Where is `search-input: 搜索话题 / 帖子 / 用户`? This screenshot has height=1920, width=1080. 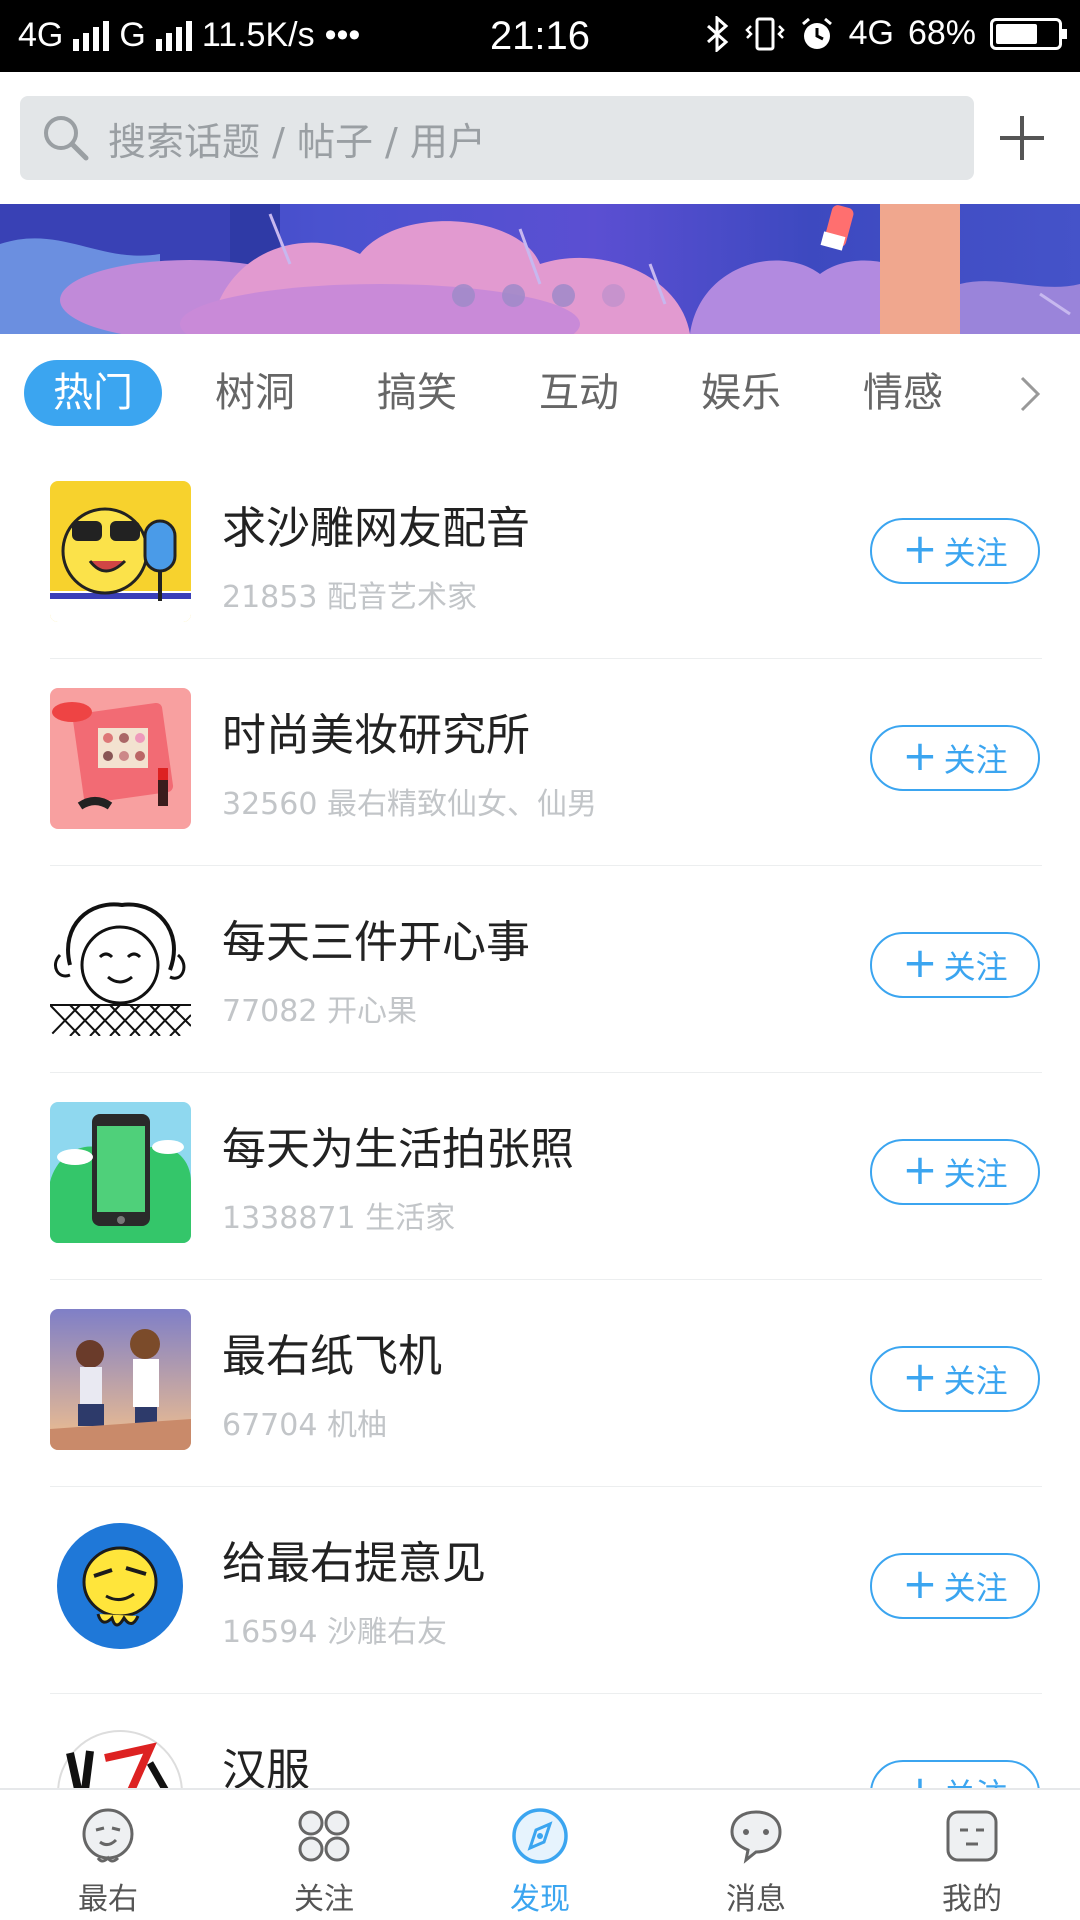
search-input: 搜索话题 / 帖子 / 用户 is located at coordinates (497, 138).